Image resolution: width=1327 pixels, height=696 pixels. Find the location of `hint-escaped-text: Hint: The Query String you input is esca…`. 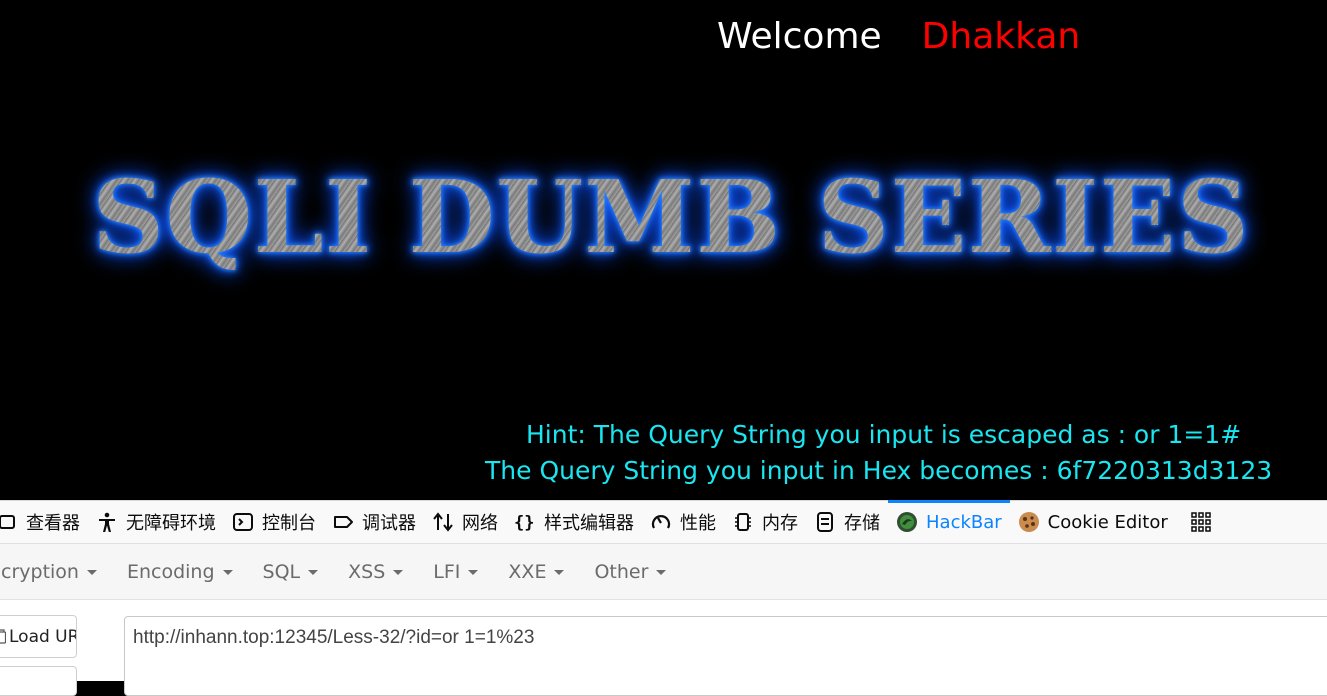

hint-escaped-text: Hint: The Query String you input is esca… is located at coordinates (884, 434).